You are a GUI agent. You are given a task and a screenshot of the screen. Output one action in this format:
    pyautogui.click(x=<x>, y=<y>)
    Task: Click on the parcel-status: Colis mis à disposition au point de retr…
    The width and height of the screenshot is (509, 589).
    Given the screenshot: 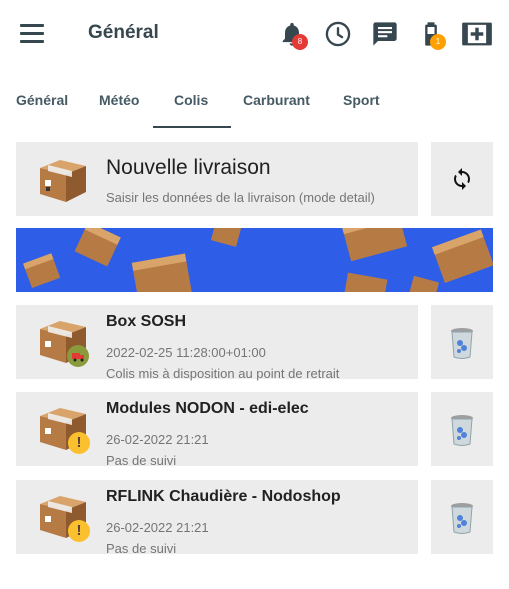 What is the action you would take?
    pyautogui.click(x=223, y=373)
    